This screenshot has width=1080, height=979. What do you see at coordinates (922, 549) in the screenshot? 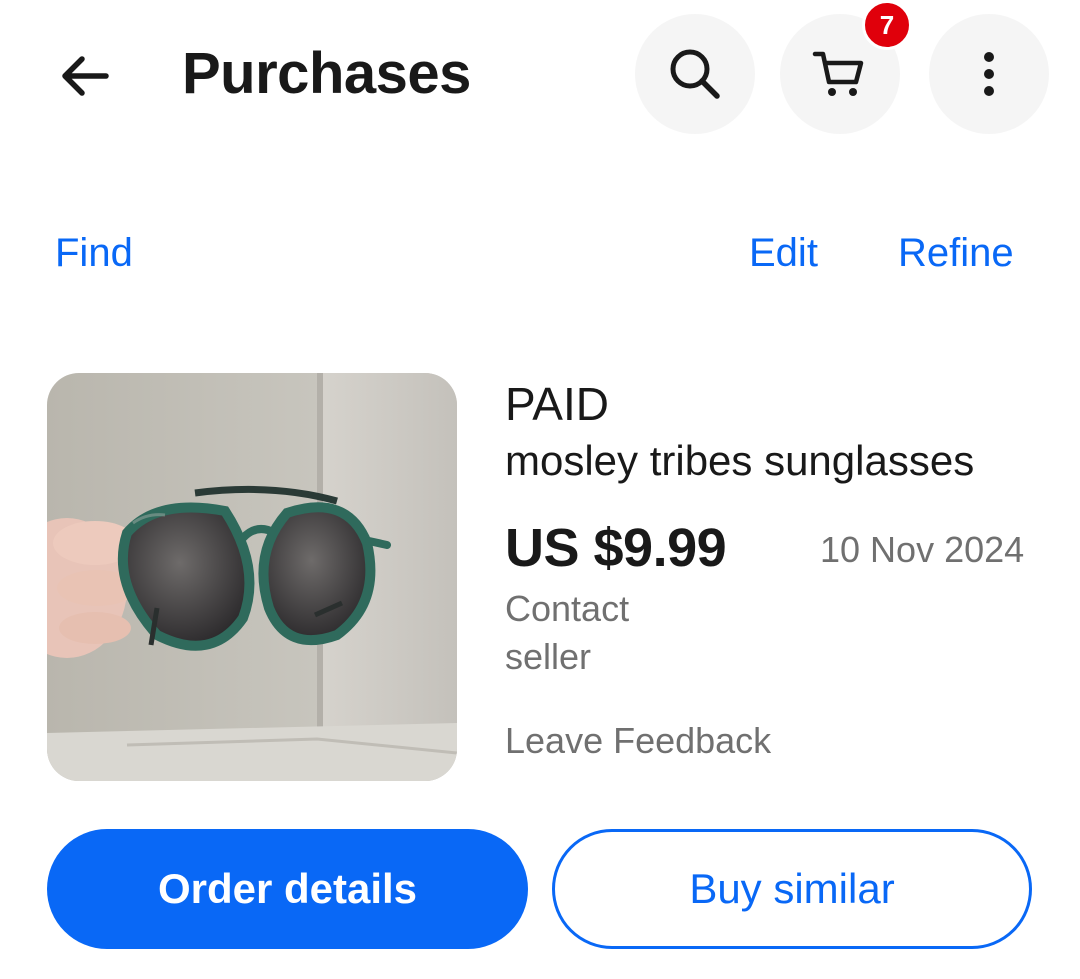
I see `order-date: 10 Nov 2024` at bounding box center [922, 549].